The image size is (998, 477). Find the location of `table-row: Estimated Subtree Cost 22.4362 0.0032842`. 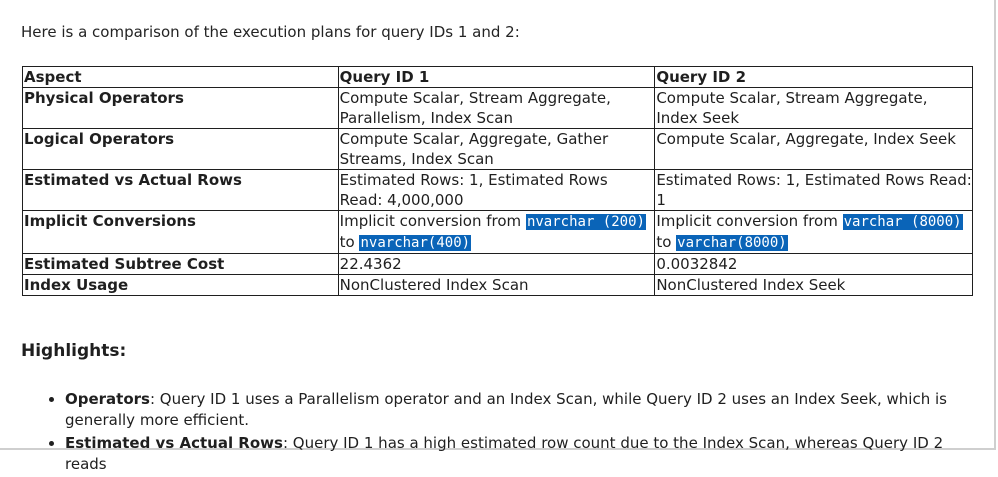

table-row: Estimated Subtree Cost 22.4362 0.0032842 is located at coordinates (497, 264).